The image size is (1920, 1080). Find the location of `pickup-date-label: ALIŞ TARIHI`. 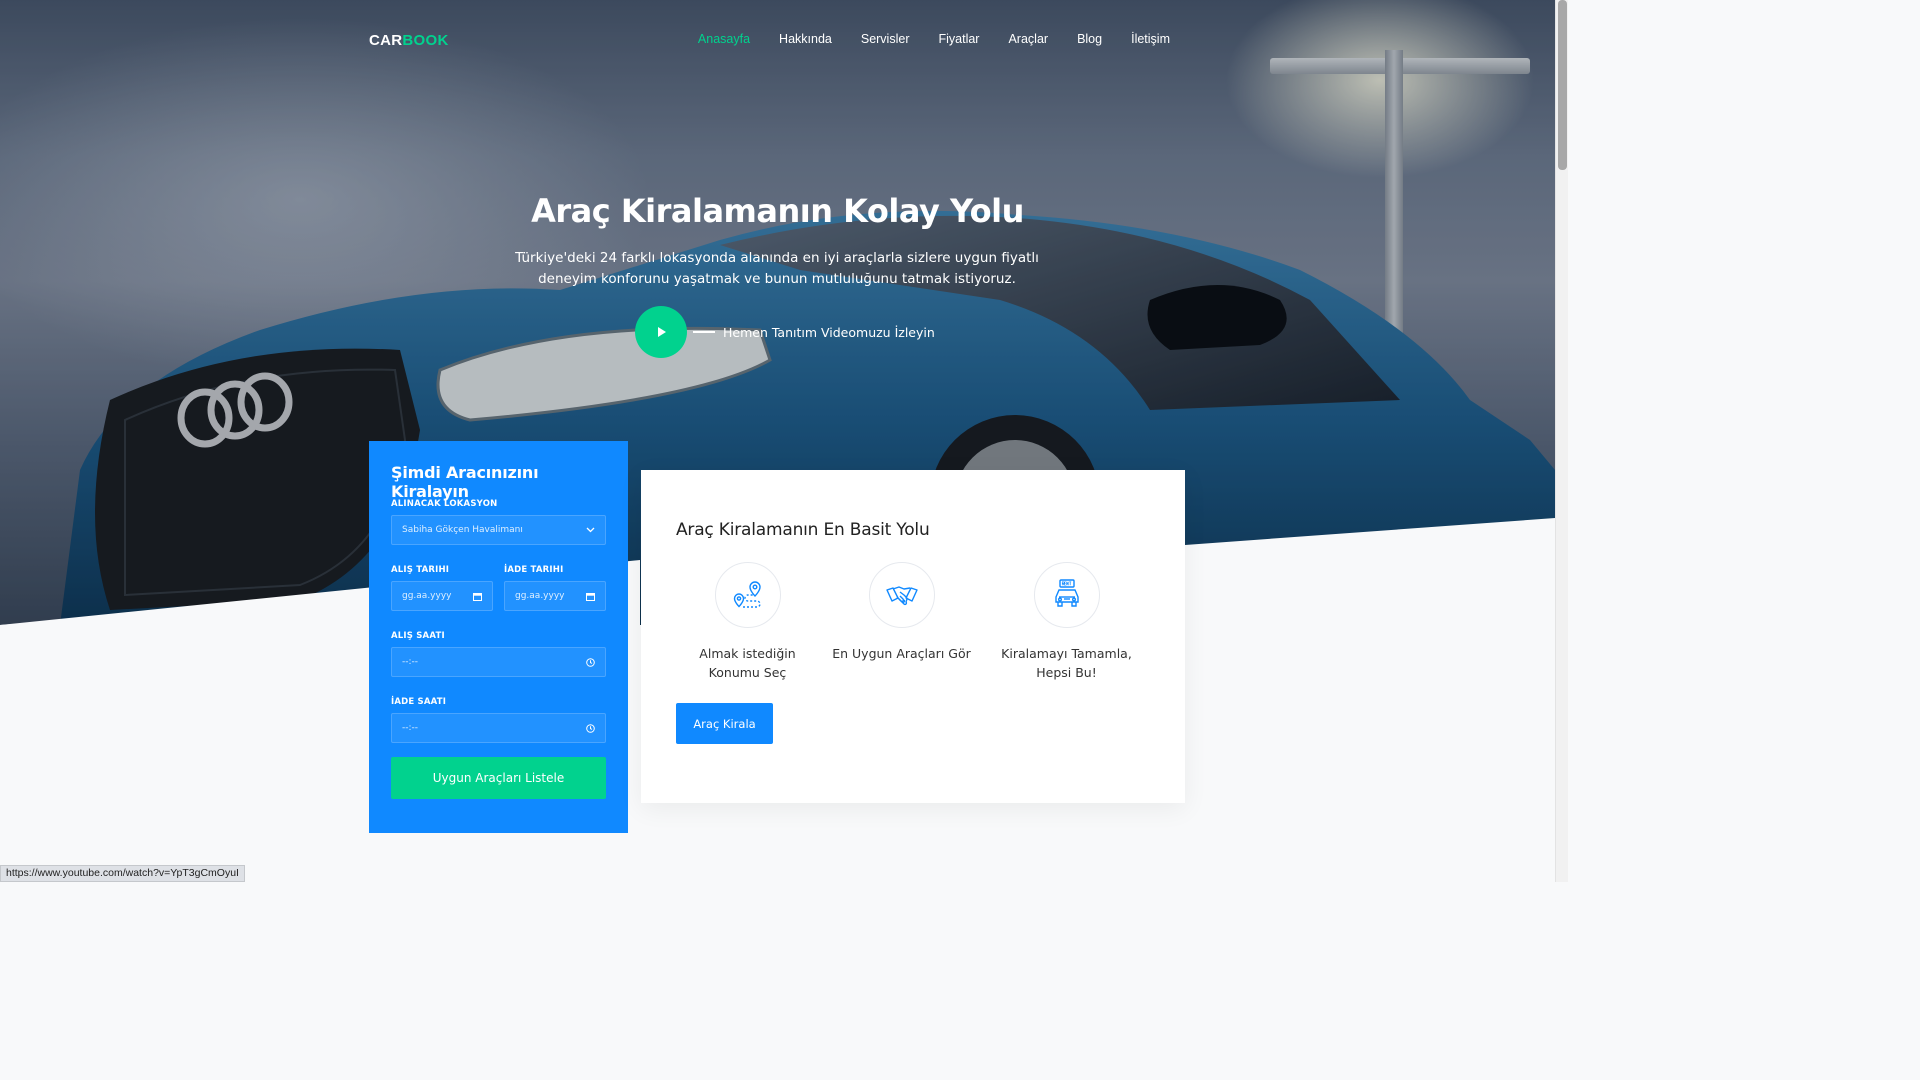

pickup-date-label: ALIŞ TARIHI is located at coordinates (420, 570).